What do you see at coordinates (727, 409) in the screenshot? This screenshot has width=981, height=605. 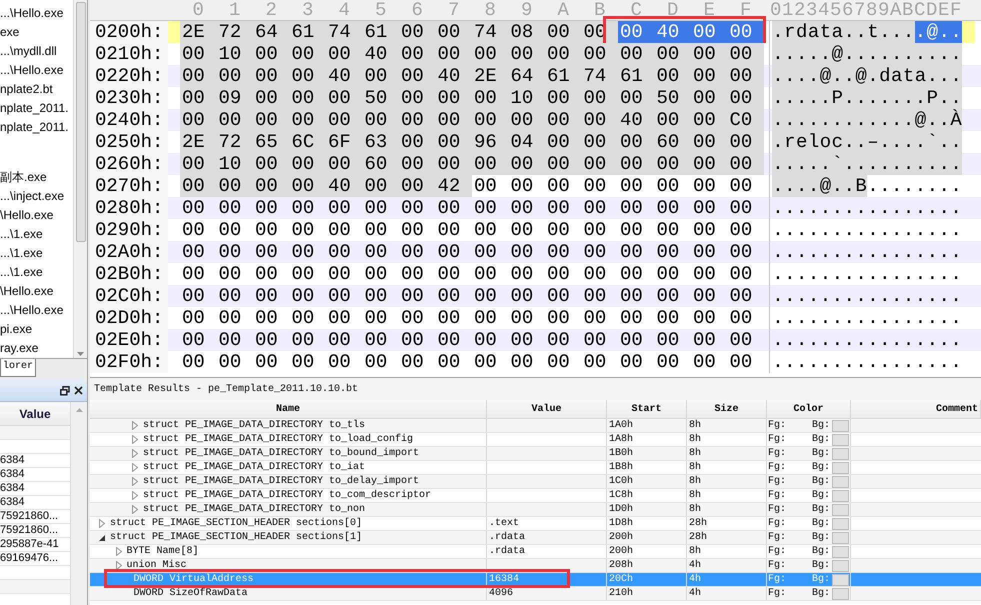 I see `column-header: Size` at bounding box center [727, 409].